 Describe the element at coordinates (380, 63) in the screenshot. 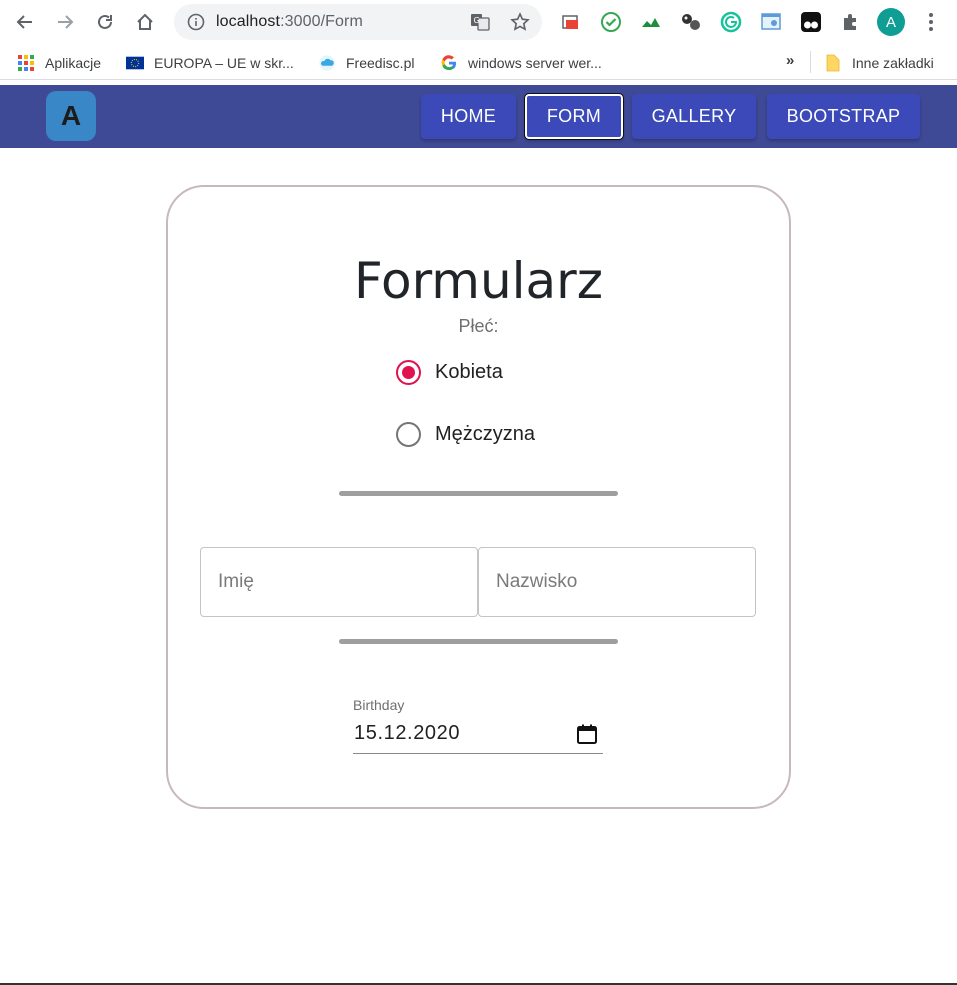

I see `bookmark-label: Freedisc.pl` at that location.